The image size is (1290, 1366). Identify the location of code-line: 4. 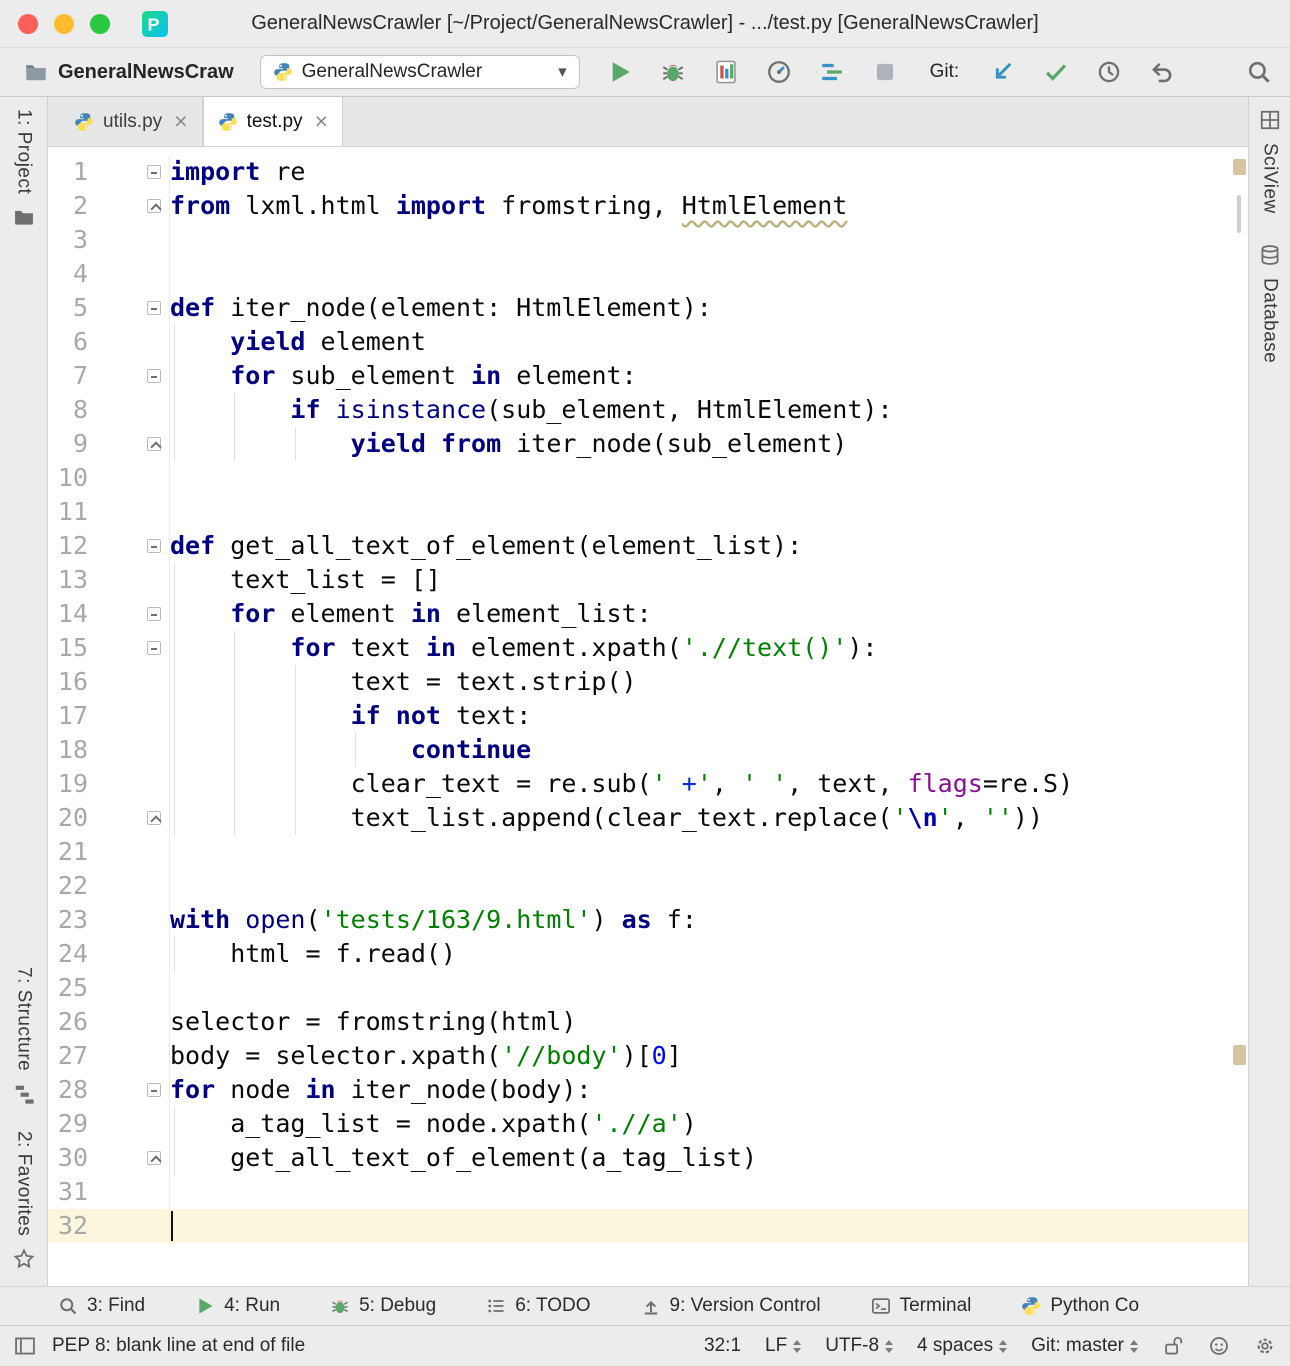
(648, 274).